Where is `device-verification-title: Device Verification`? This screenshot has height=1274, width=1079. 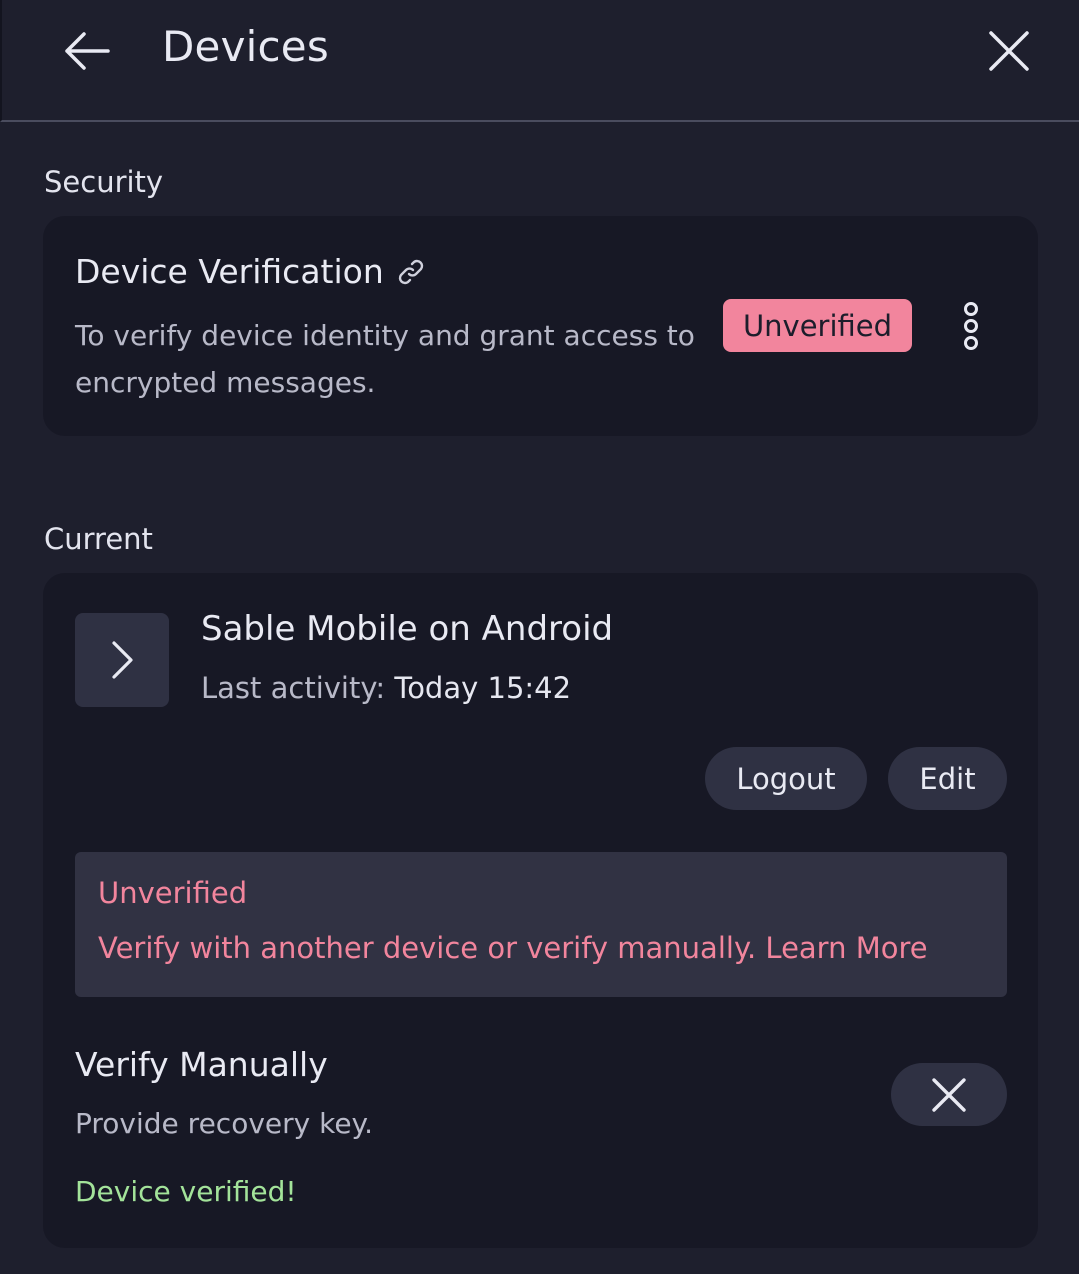
device-verification-title: Device Verification is located at coordinates (250, 271).